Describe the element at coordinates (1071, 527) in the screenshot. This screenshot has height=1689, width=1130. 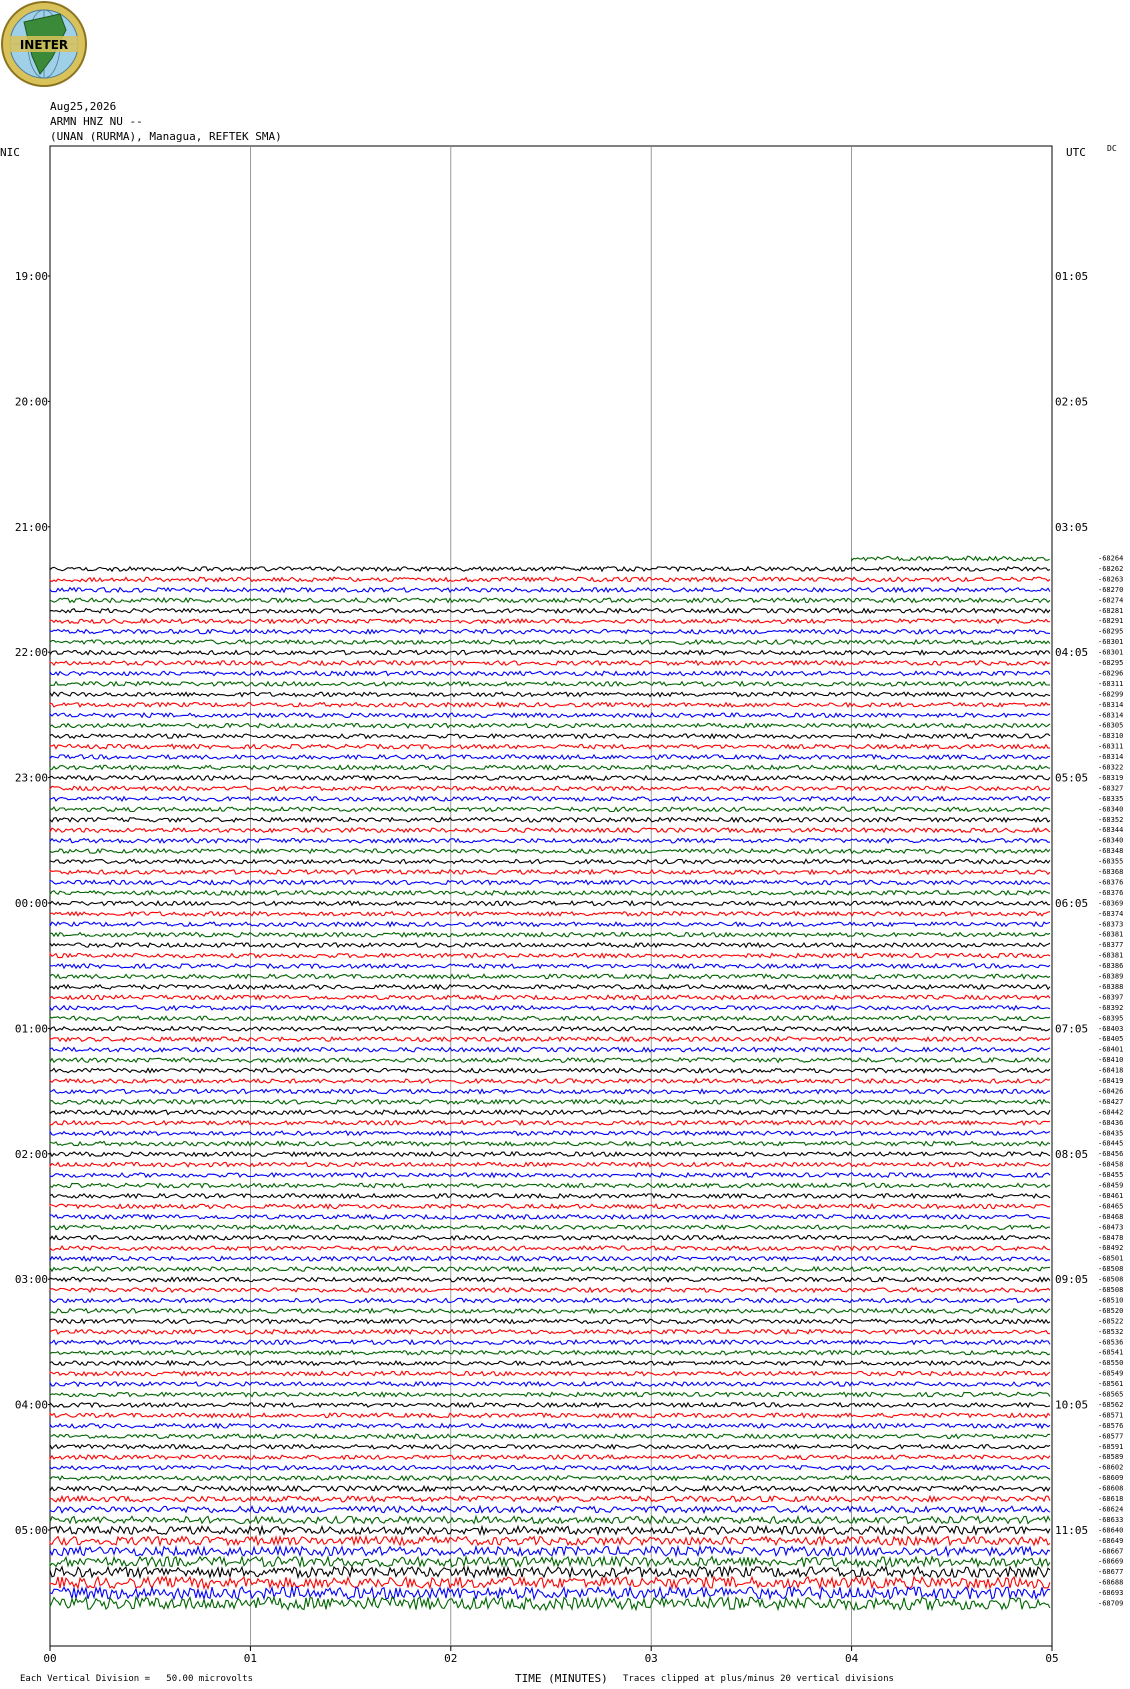
I see `right-hour-label: 03:05` at that location.